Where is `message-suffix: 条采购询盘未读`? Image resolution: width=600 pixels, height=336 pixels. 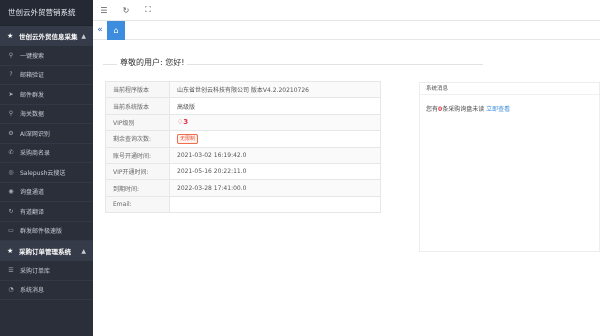 message-suffix: 条采购询盘未读 is located at coordinates (463, 109).